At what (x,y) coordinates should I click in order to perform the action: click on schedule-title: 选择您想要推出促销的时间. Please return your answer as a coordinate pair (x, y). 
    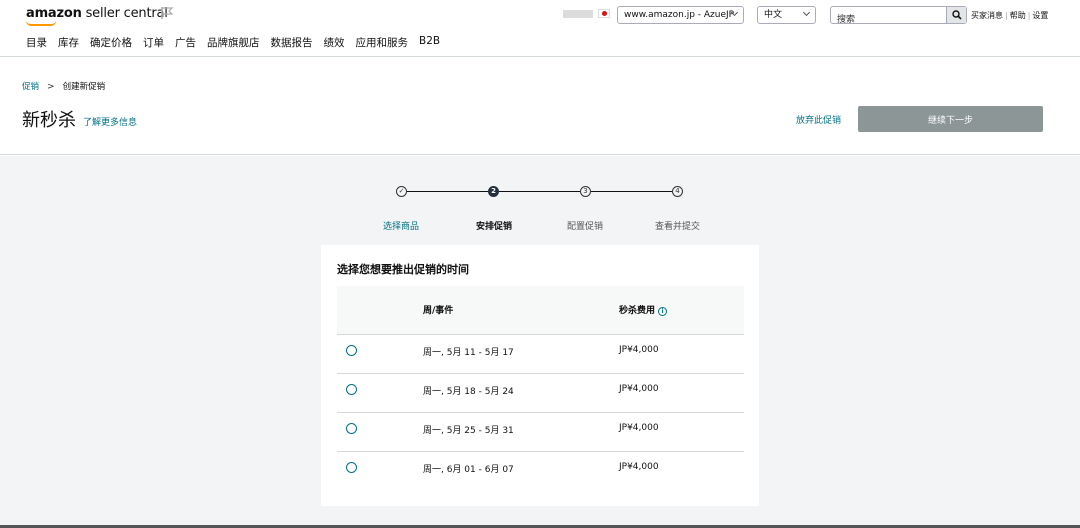
    Looking at the image, I should click on (403, 269).